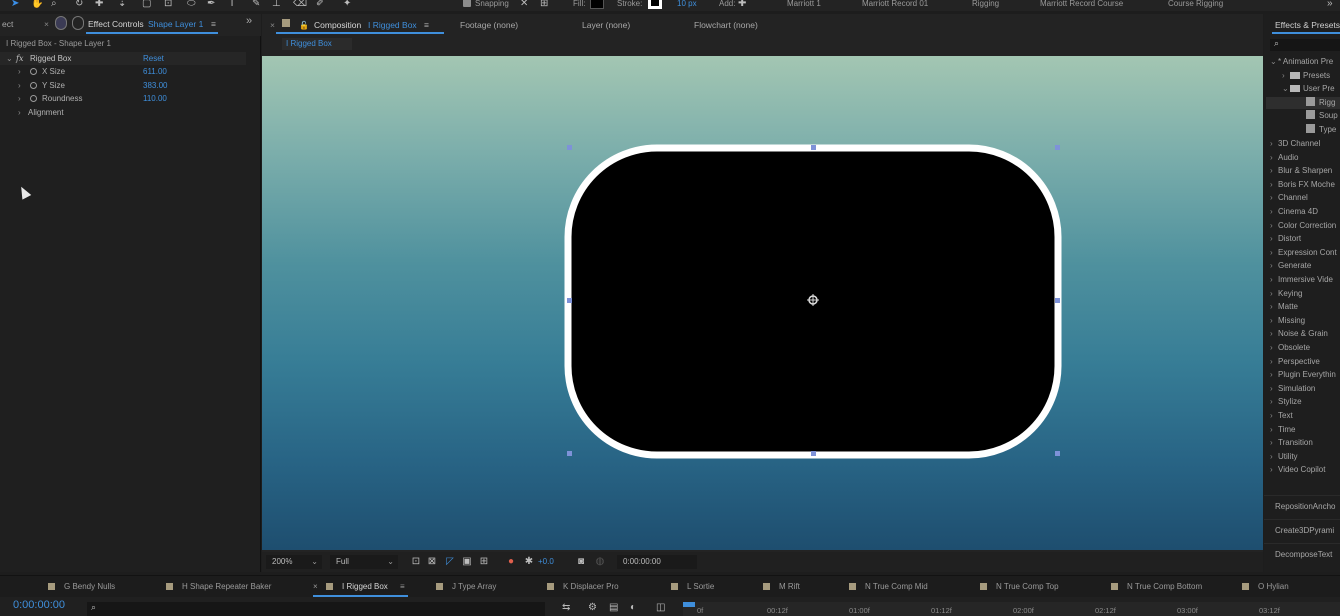 This screenshot has width=1340, height=616. What do you see at coordinates (1282, 430) in the screenshot?
I see `effect-category: › Time` at bounding box center [1282, 430].